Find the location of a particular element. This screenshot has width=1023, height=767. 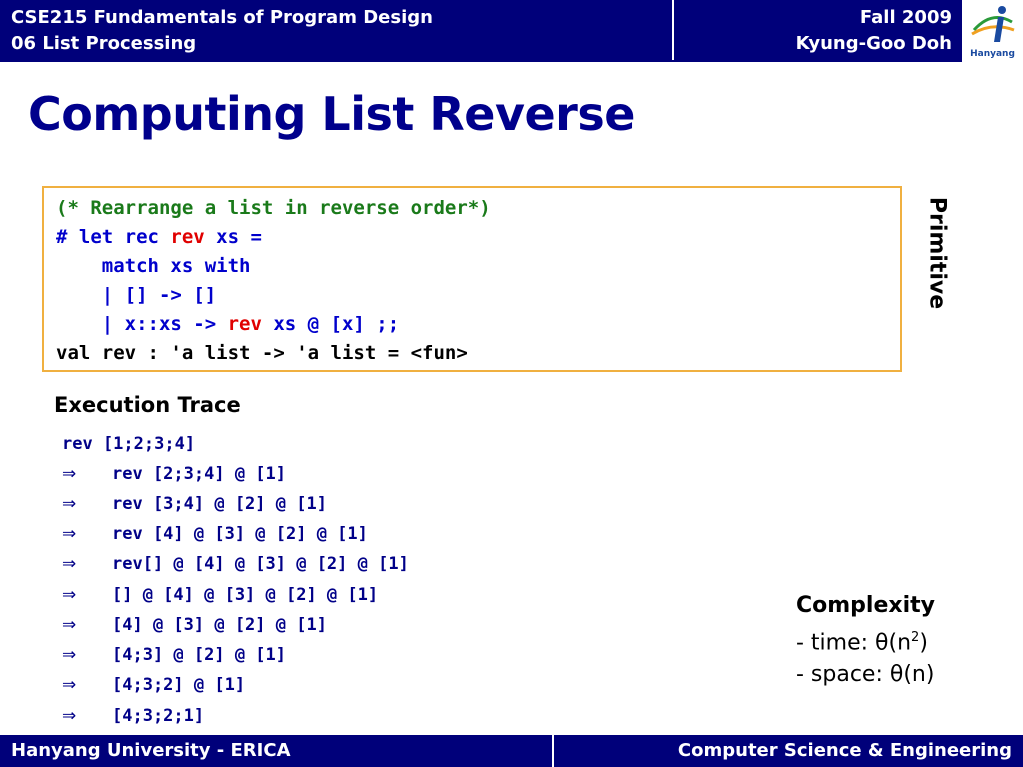

hanyang-logo: Hanyang is located at coordinates (992, 31).